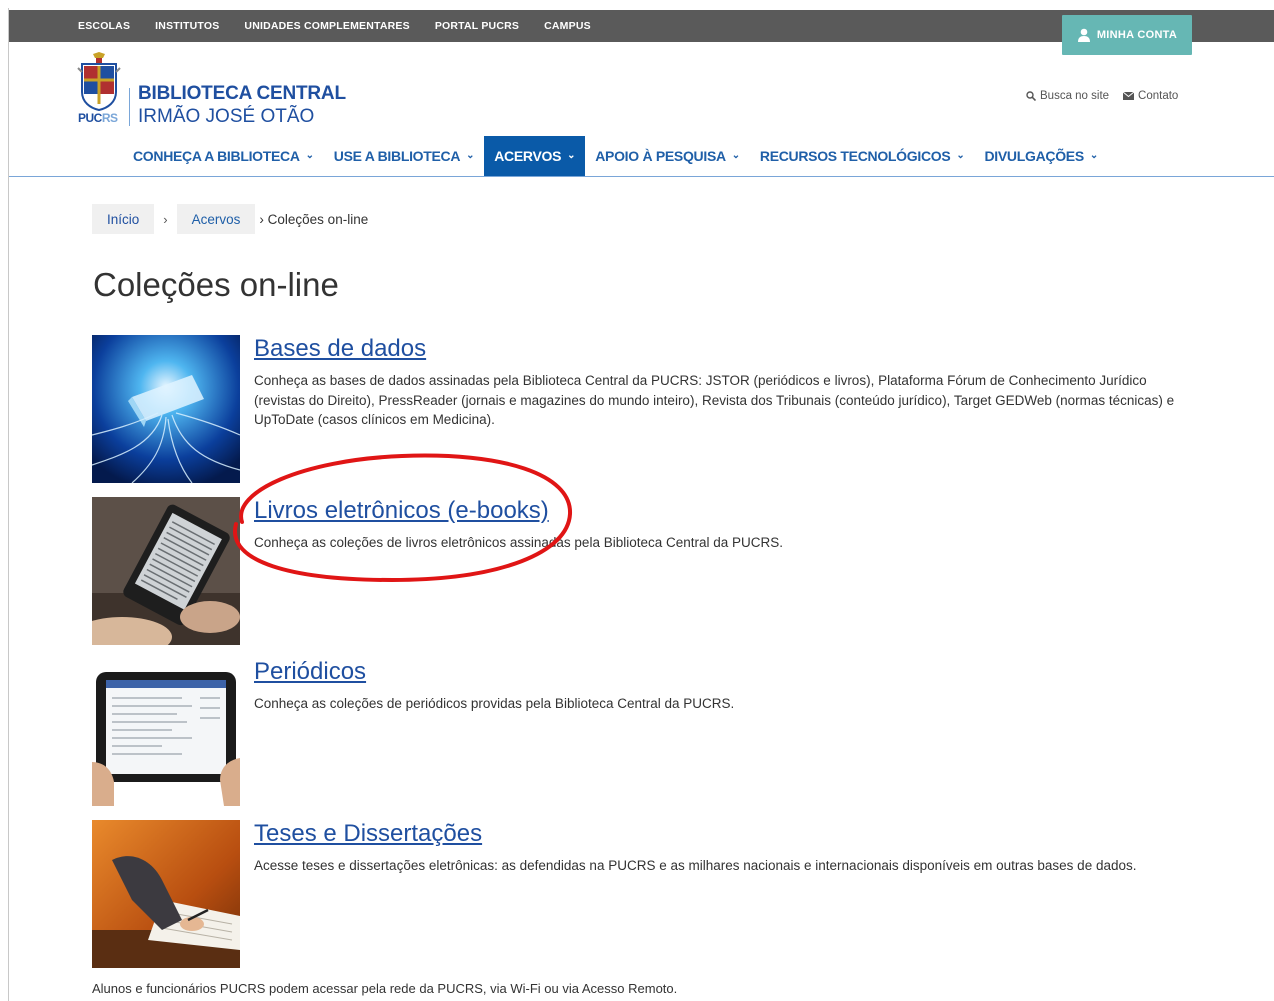 The height and width of the screenshot is (1001, 1274). What do you see at coordinates (567, 26) in the screenshot?
I see `top-link-campus: CAMPUS` at bounding box center [567, 26].